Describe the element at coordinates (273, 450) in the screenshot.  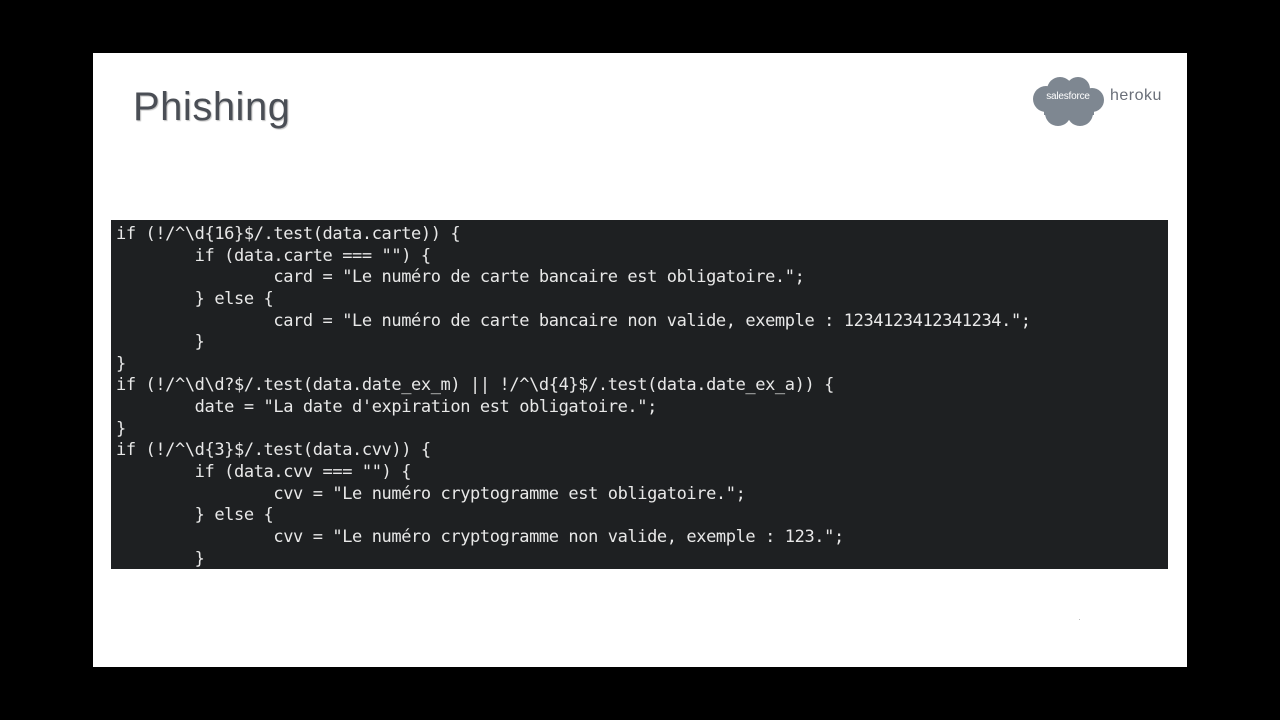
I see `code-line: if (!/^\d{3}$/.test(data.cvv)) {` at that location.